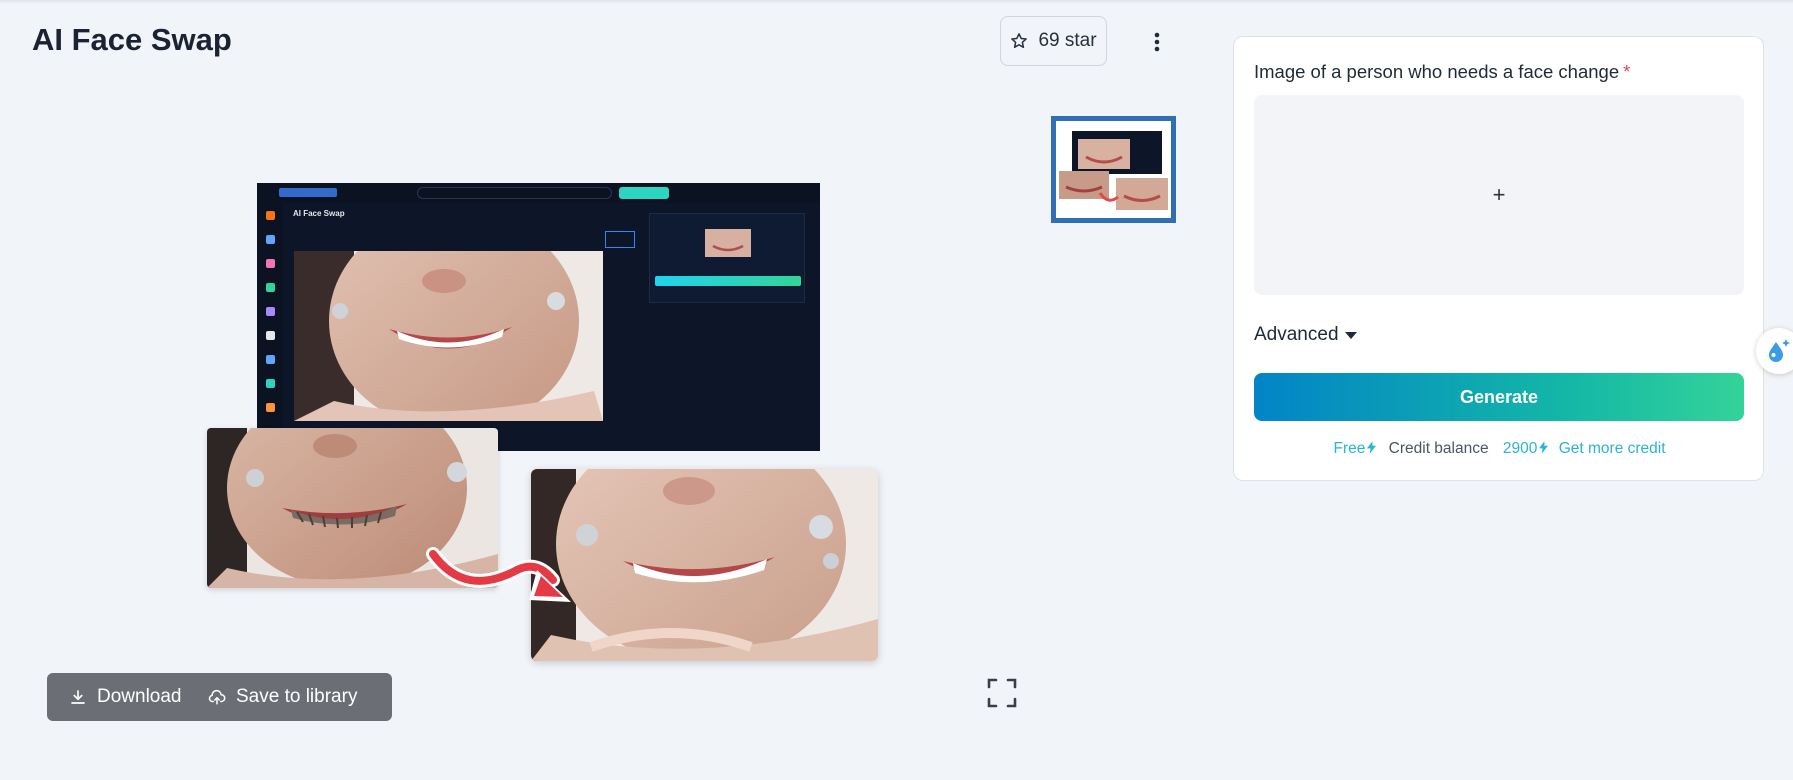 The image size is (1793, 780). I want to click on preview-panel-image, so click(728, 243).